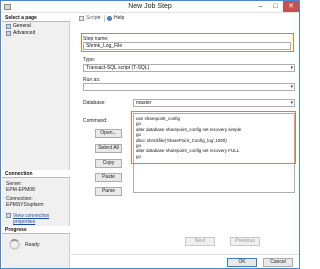 This screenshot has width=320, height=269. I want to click on database-select-value: master, so click(144, 103).